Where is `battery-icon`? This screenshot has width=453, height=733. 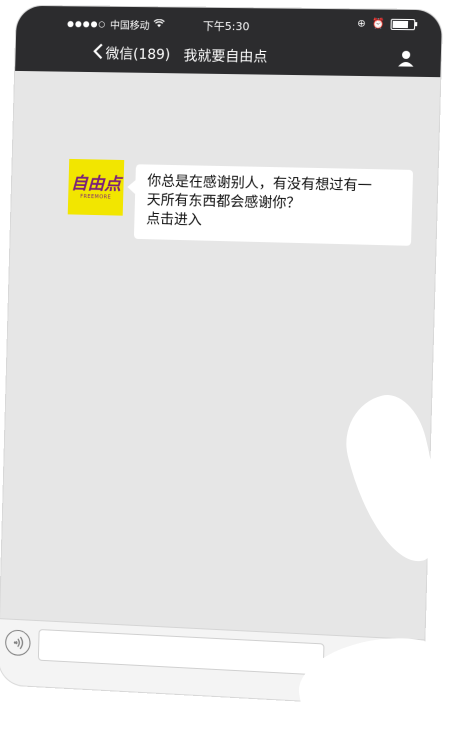 battery-icon is located at coordinates (403, 24).